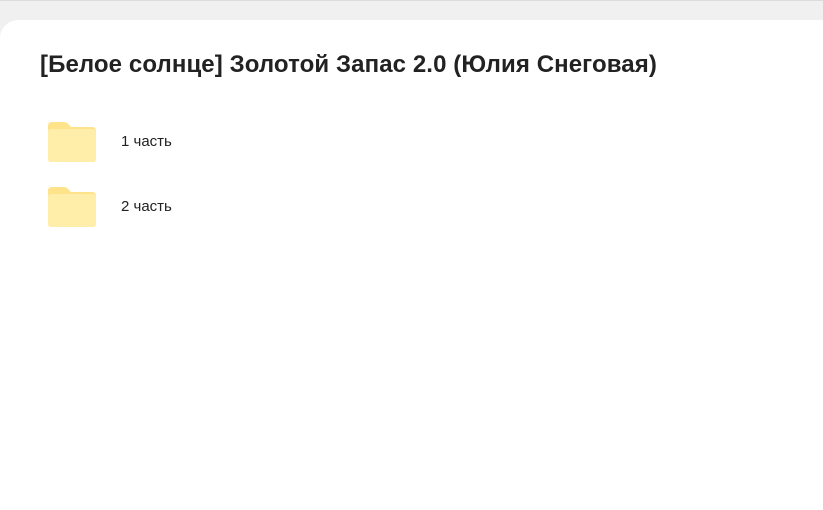 The height and width of the screenshot is (510, 823). Describe the element at coordinates (146, 141) in the screenshot. I see `folder-label: 1 часть` at that location.